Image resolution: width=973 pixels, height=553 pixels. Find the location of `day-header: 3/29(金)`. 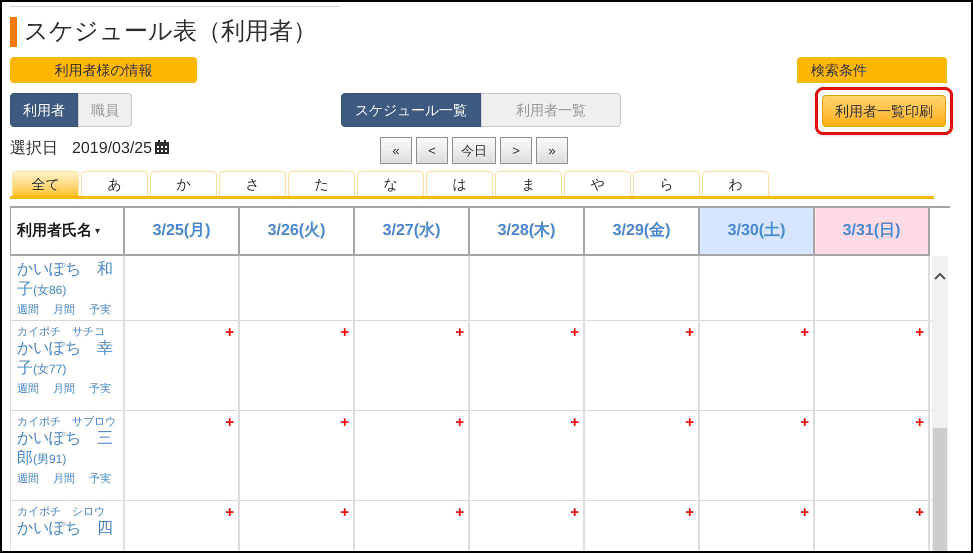

day-header: 3/29(金) is located at coordinates (642, 232).